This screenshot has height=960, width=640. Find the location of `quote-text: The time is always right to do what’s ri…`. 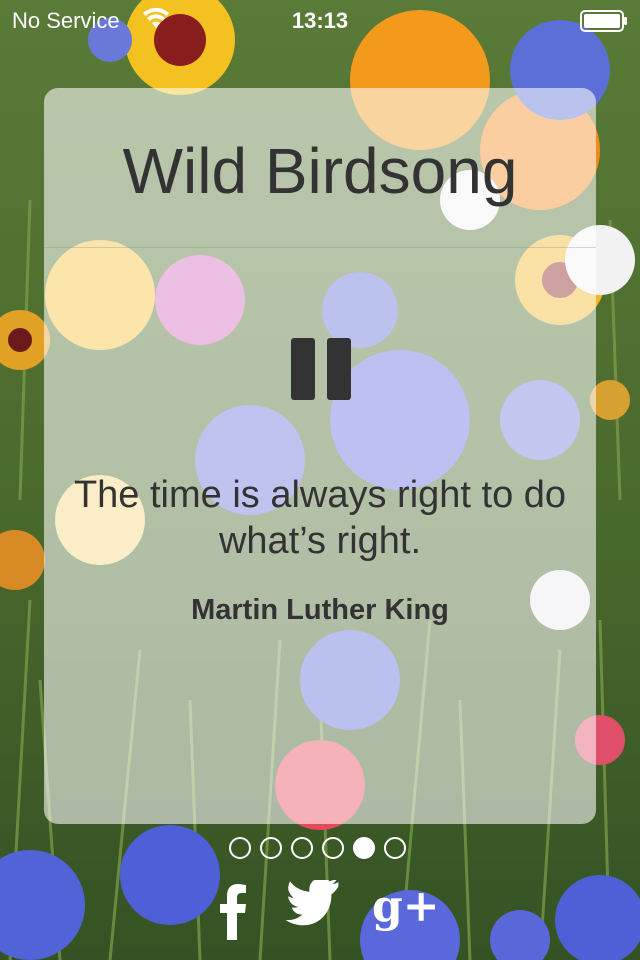

quote-text: The time is always right to do what’s ri… is located at coordinates (320, 518).